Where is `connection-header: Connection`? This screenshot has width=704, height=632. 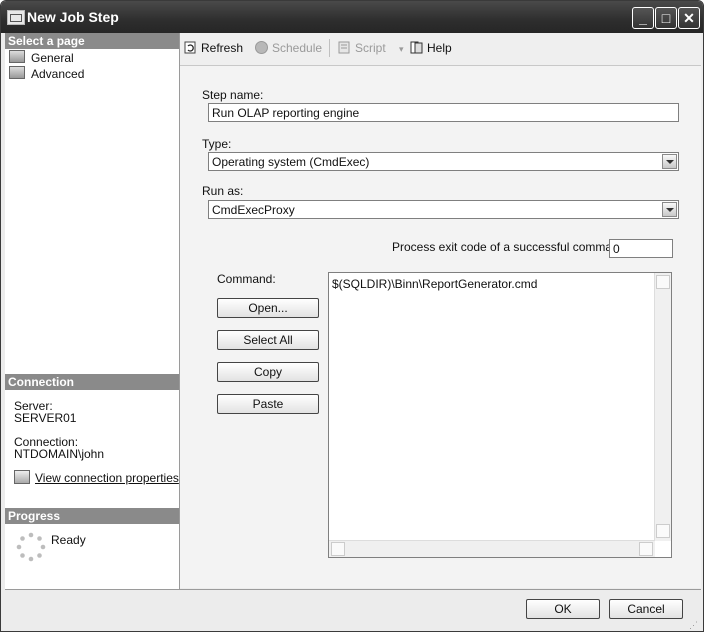
connection-header: Connection is located at coordinates (92, 382).